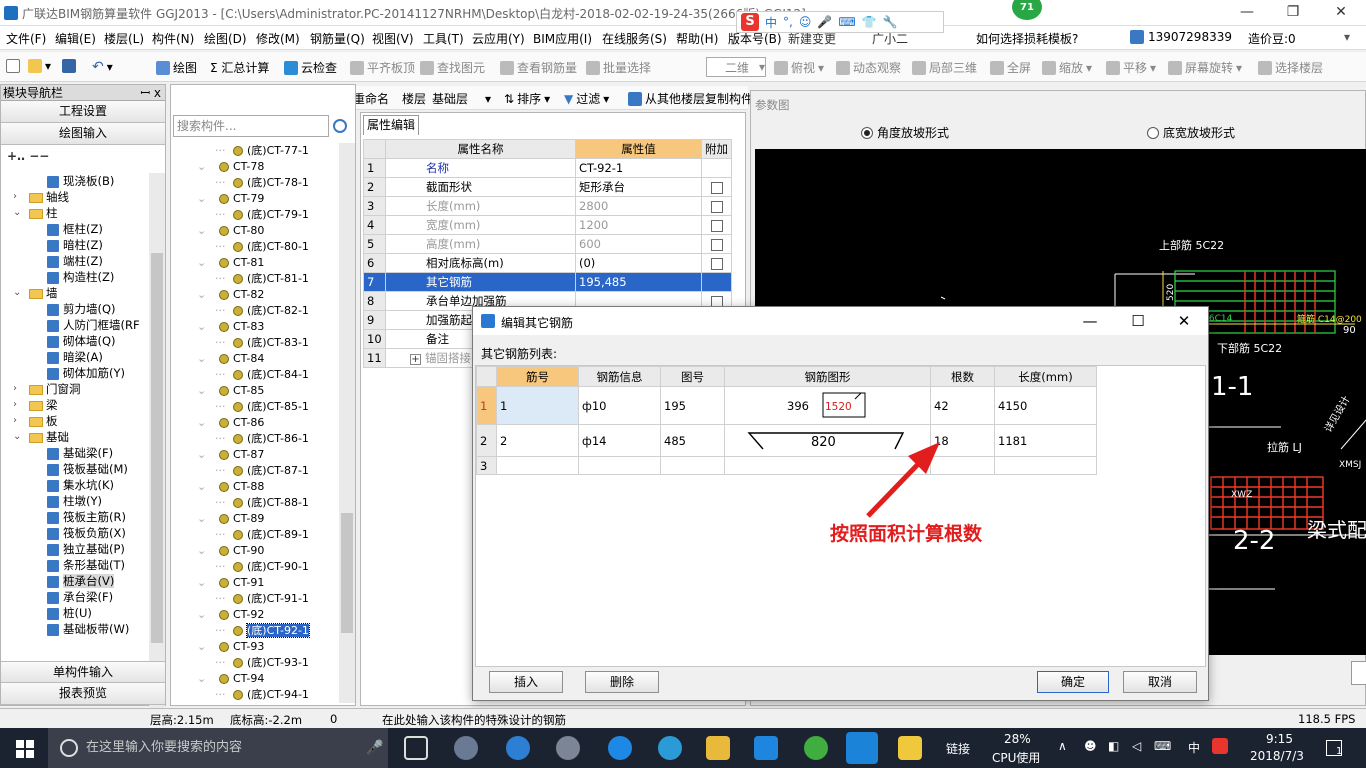 The width and height of the screenshot is (1366, 768). What do you see at coordinates (1290, 67) in the screenshot?
I see `select-floor-button: 选择楼层` at bounding box center [1290, 67].